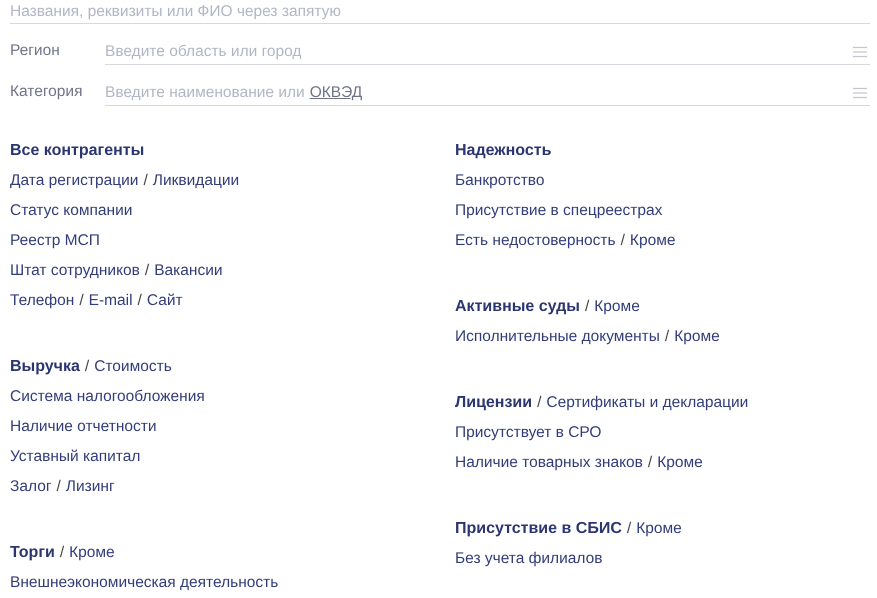 This screenshot has width=877, height=598. What do you see at coordinates (164, 301) in the screenshot?
I see `filter-link: Сайт` at bounding box center [164, 301].